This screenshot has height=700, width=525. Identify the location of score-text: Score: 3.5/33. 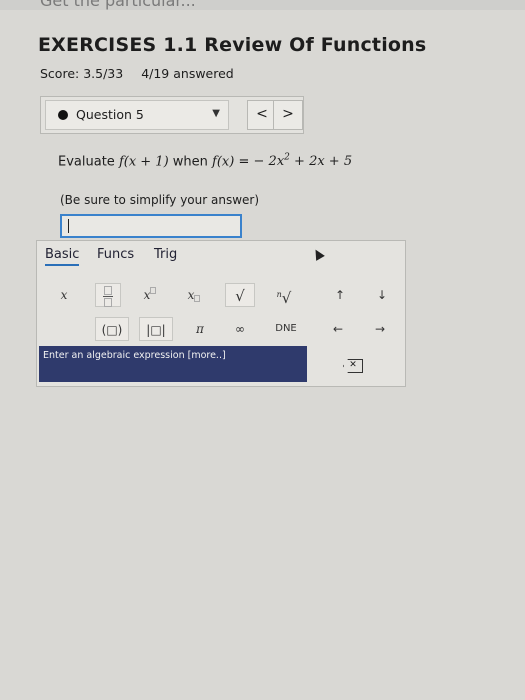
(82, 73).